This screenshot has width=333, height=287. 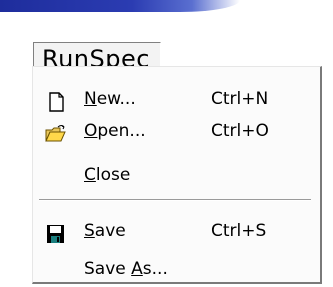 What do you see at coordinates (240, 99) in the screenshot?
I see `menu-item-shortcut: Ctrl+N` at bounding box center [240, 99].